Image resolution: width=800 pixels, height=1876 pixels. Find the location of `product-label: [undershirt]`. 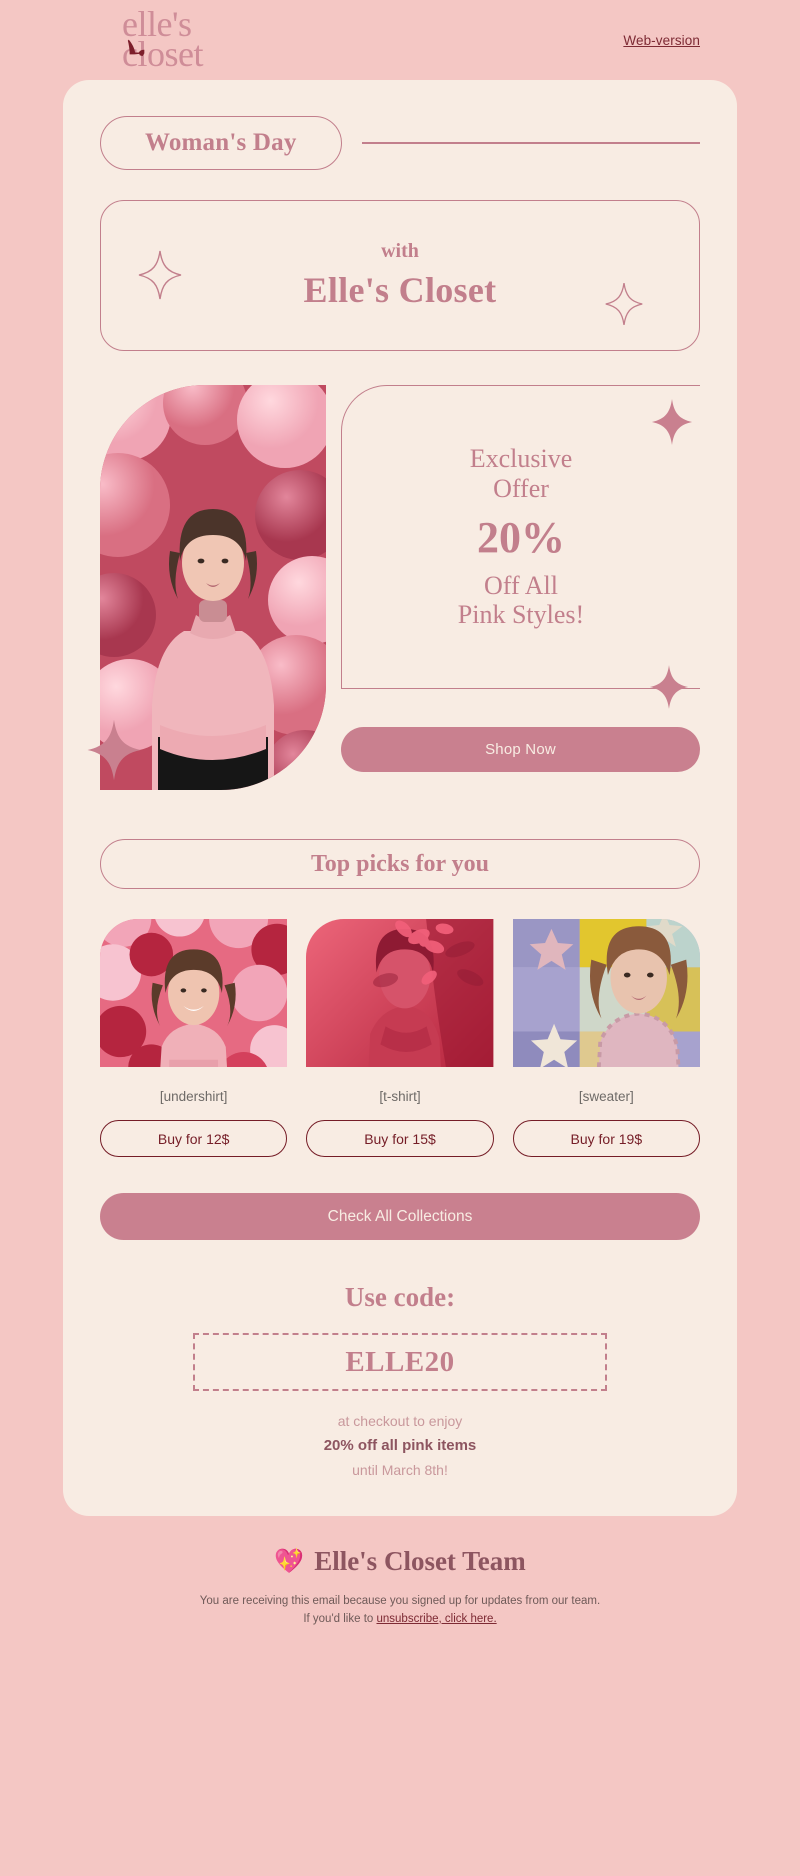

product-label: [undershirt] is located at coordinates (193, 1096).